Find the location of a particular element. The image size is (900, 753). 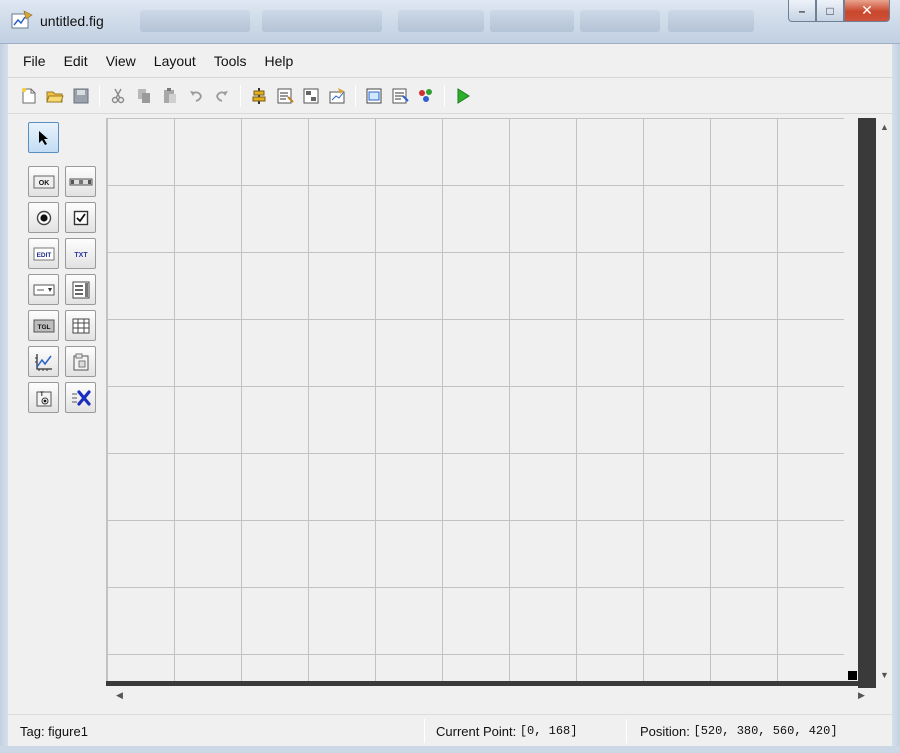

activex-icon is located at coordinates (81, 397).